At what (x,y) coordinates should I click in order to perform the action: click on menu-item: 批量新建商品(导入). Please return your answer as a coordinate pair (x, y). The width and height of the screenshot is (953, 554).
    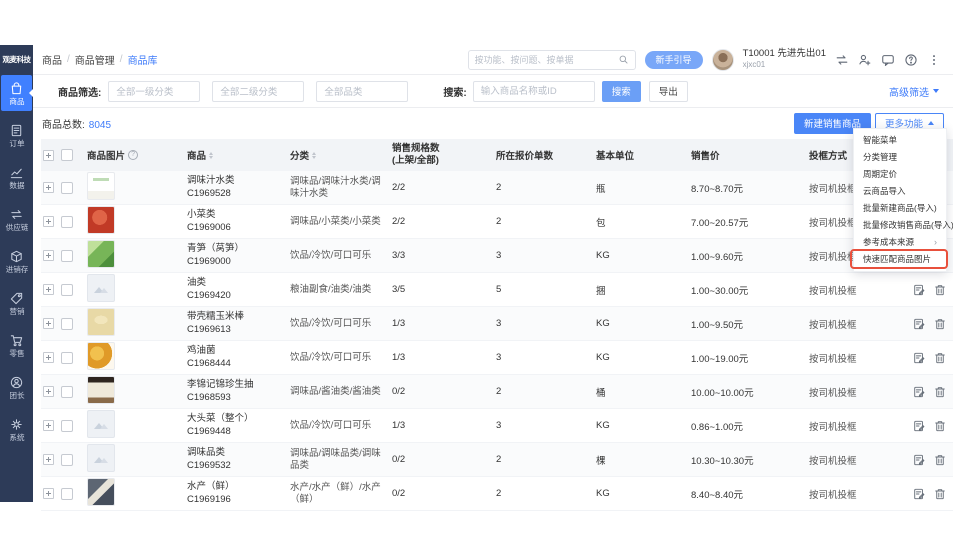
    Looking at the image, I should click on (900, 208).